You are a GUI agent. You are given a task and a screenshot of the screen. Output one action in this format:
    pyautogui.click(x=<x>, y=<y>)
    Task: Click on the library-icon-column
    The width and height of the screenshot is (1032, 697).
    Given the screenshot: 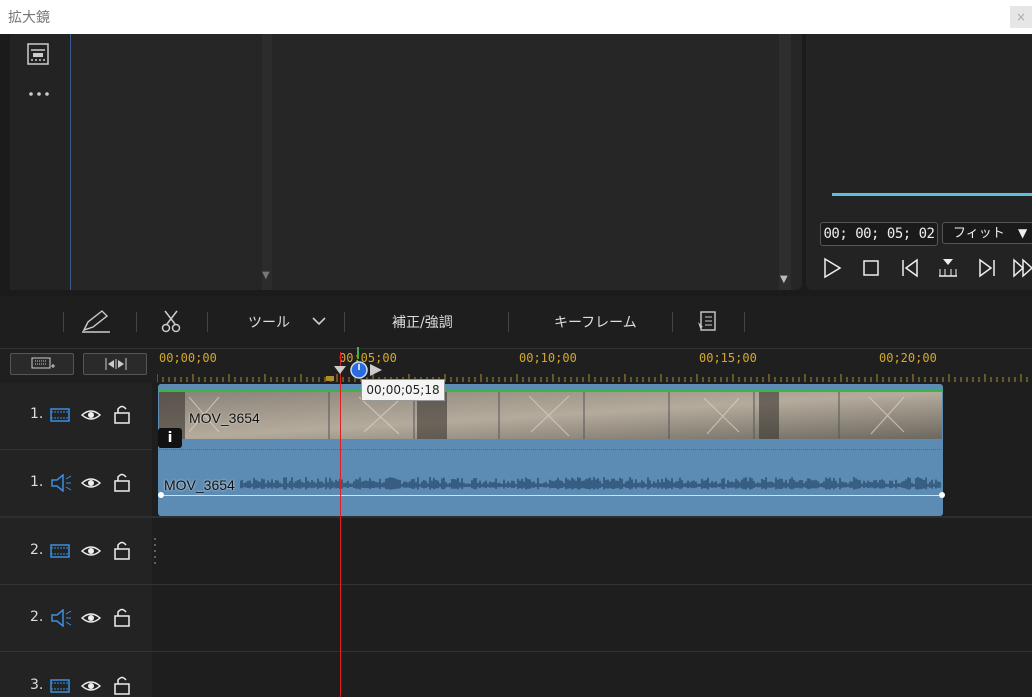 What is the action you would take?
    pyautogui.click(x=40, y=162)
    